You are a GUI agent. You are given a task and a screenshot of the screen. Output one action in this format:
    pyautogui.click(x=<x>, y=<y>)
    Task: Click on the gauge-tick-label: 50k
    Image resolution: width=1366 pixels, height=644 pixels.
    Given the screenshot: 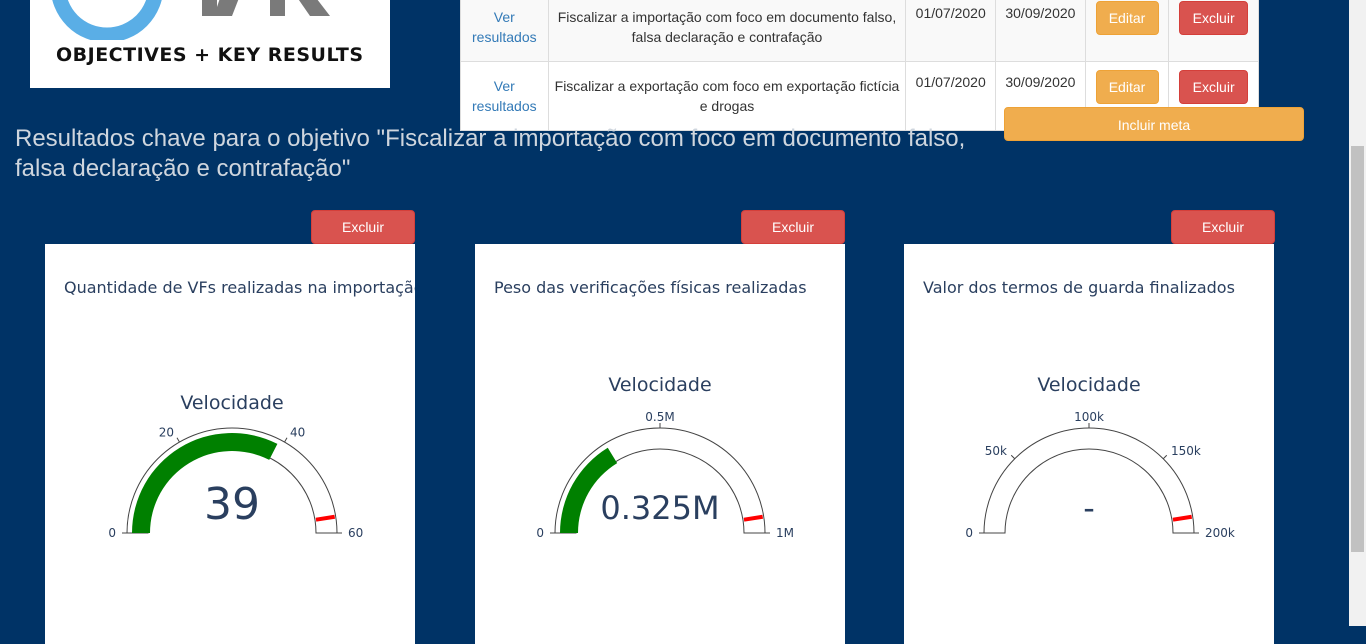 What is the action you would take?
    pyautogui.click(x=996, y=451)
    